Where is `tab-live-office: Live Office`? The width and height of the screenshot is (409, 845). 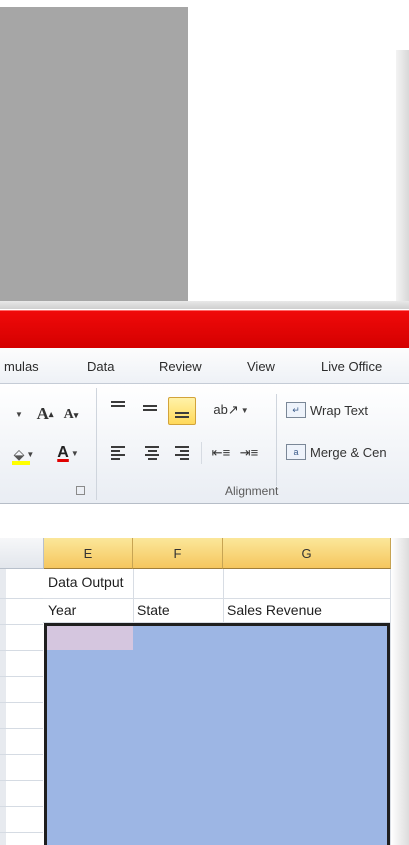
tab-live-office: Live Office is located at coordinates (351, 366).